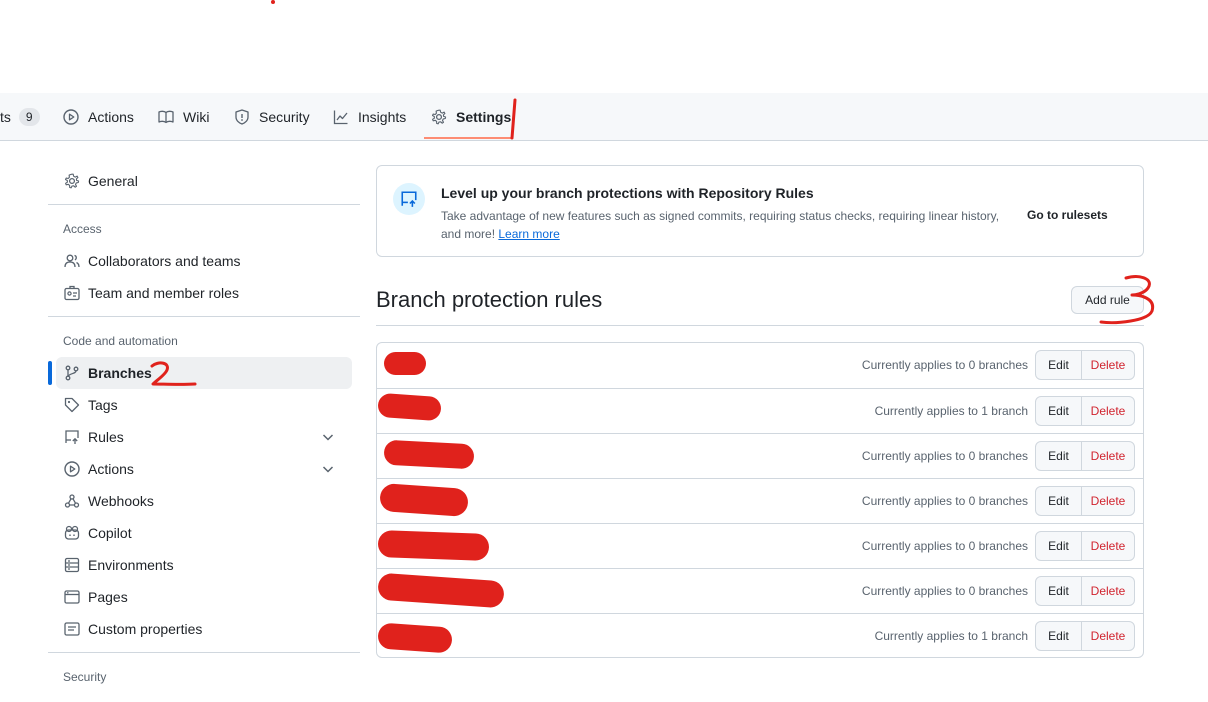  I want to click on sidebar-item-team-roles: Team and member roles, so click(204, 293).